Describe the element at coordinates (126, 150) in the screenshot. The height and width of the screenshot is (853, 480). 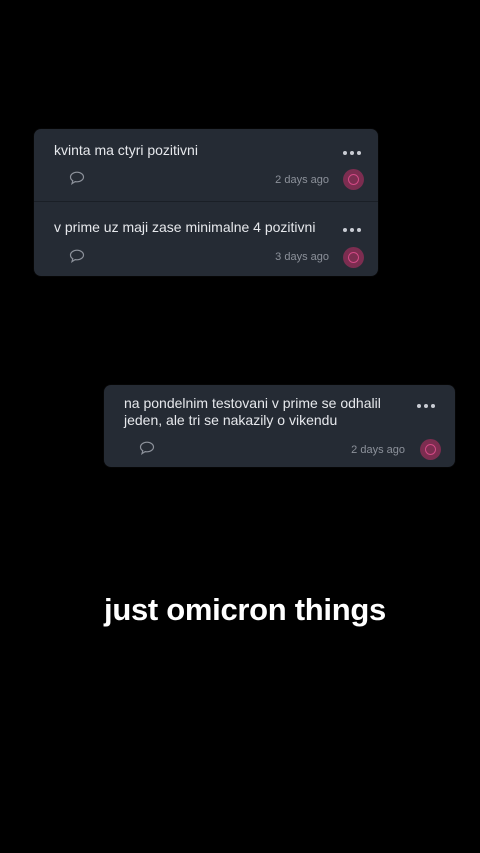
I see `post-text: kvinta ma ctyri pozitivni` at that location.